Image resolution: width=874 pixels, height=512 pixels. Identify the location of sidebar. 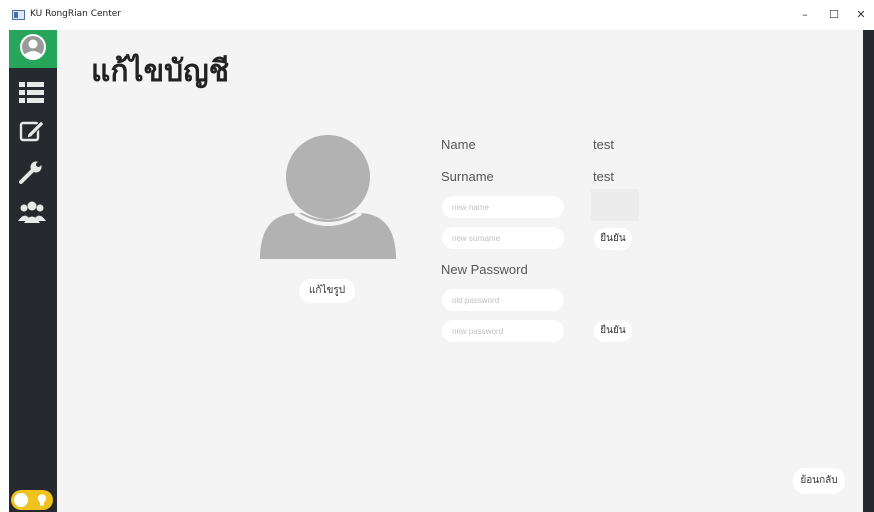
(33, 271).